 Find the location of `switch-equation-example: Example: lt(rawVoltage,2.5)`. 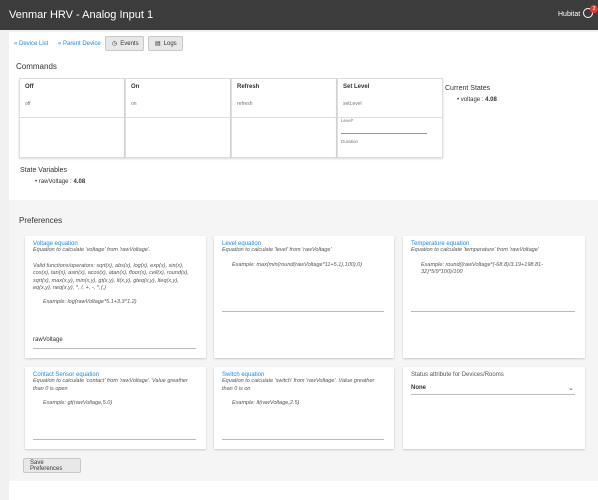

switch-equation-example: Example: lt(rawVoltage,2.5) is located at coordinates (266, 403).